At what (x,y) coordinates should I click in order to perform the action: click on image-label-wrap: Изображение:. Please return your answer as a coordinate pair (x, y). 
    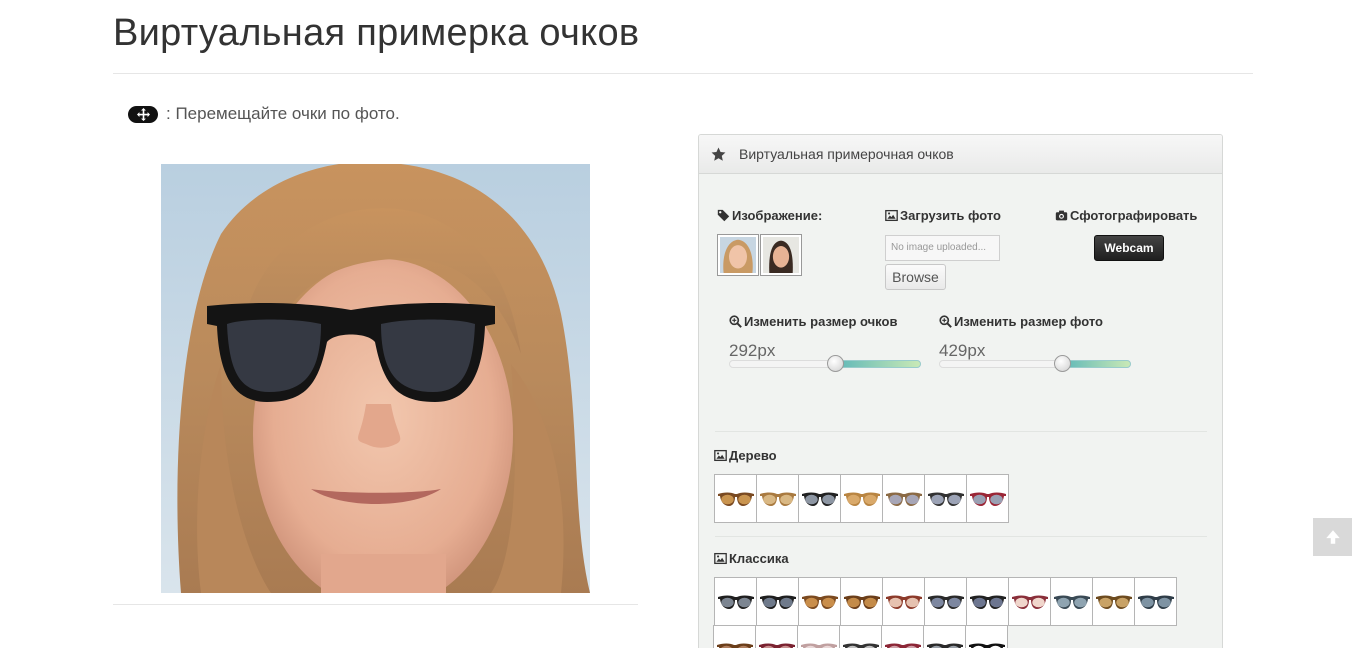
    Looking at the image, I should click on (769, 215).